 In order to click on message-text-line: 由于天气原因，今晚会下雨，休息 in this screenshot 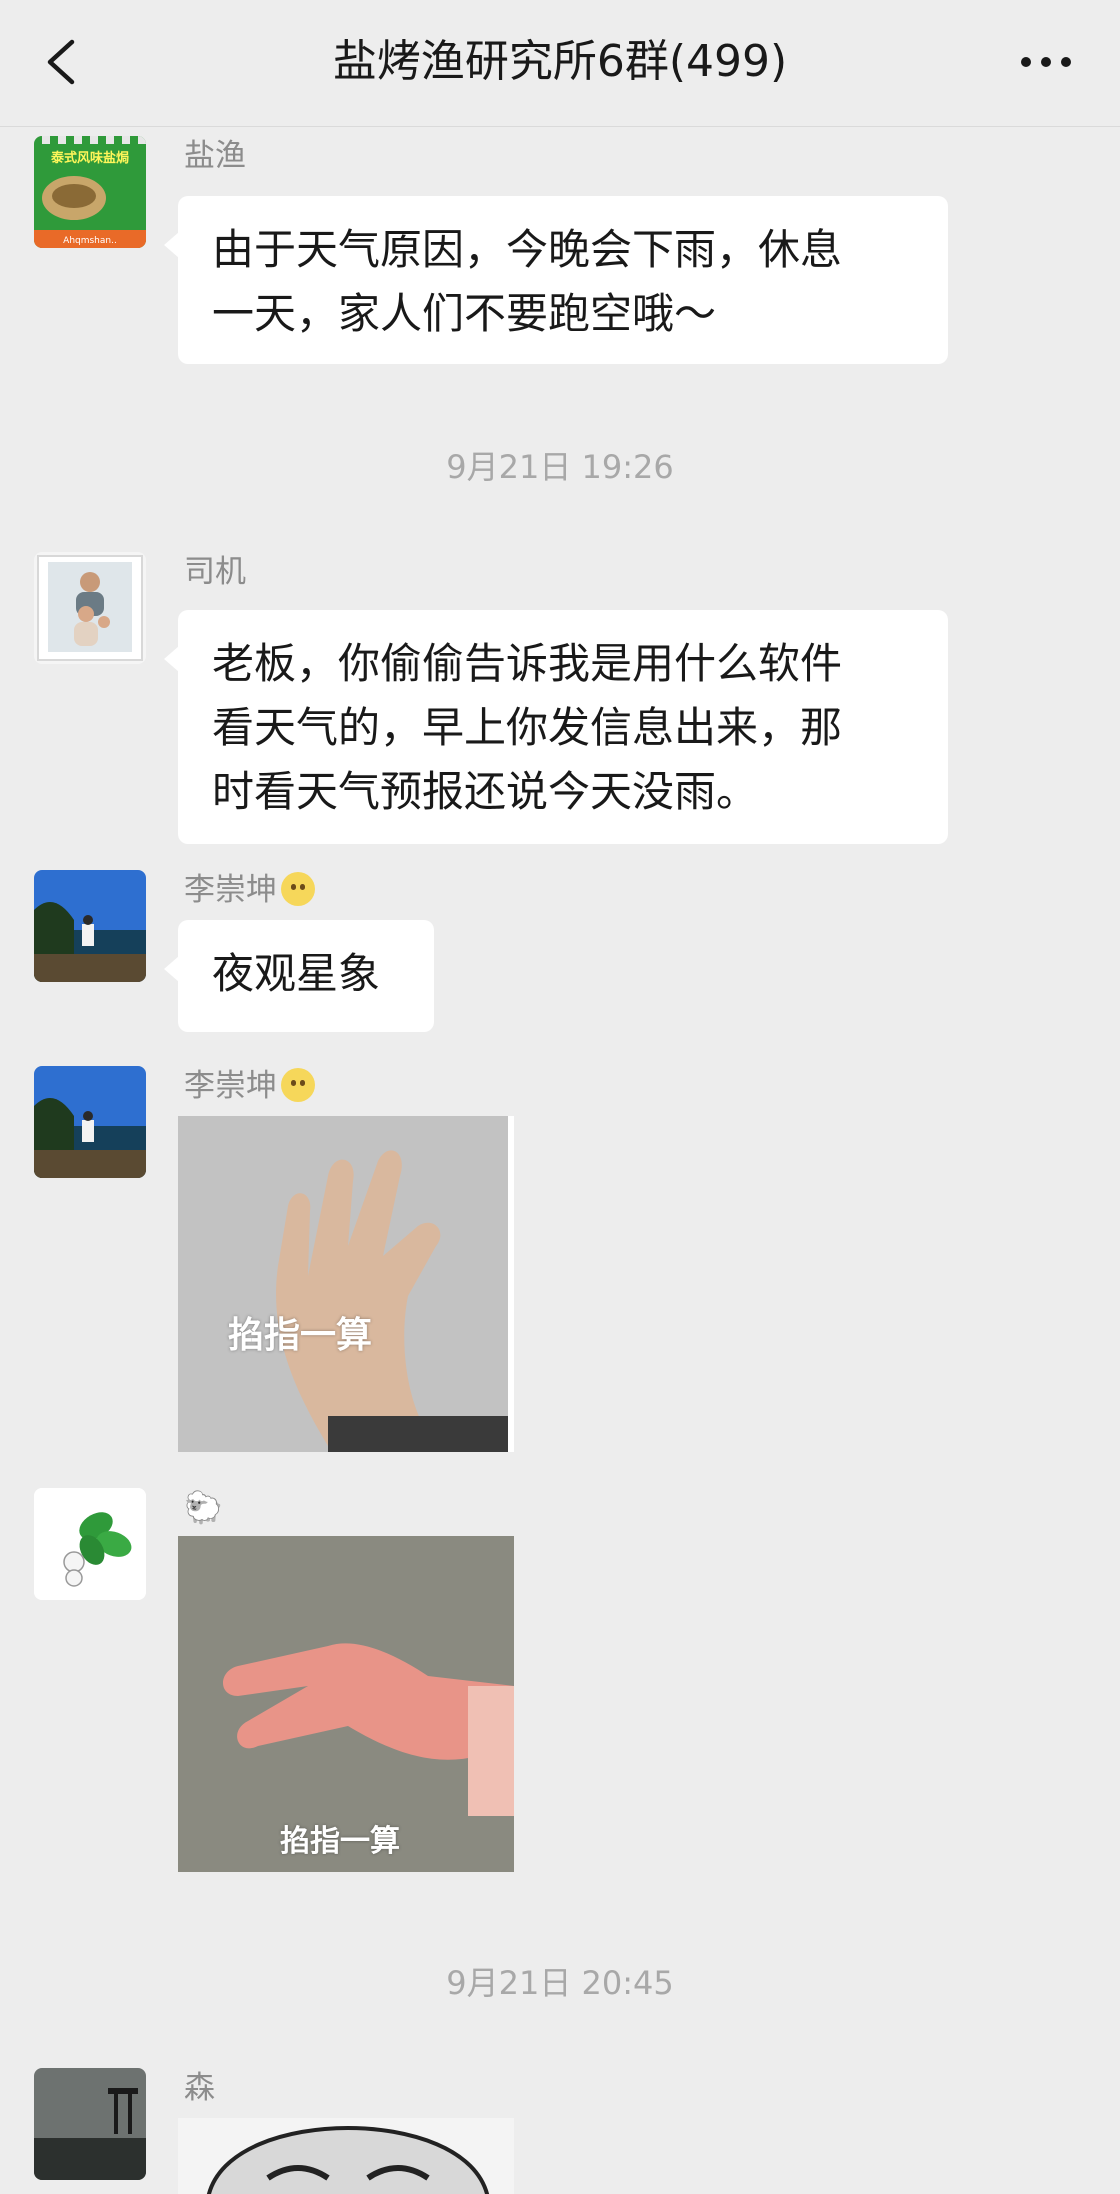, I will do `click(527, 249)`.